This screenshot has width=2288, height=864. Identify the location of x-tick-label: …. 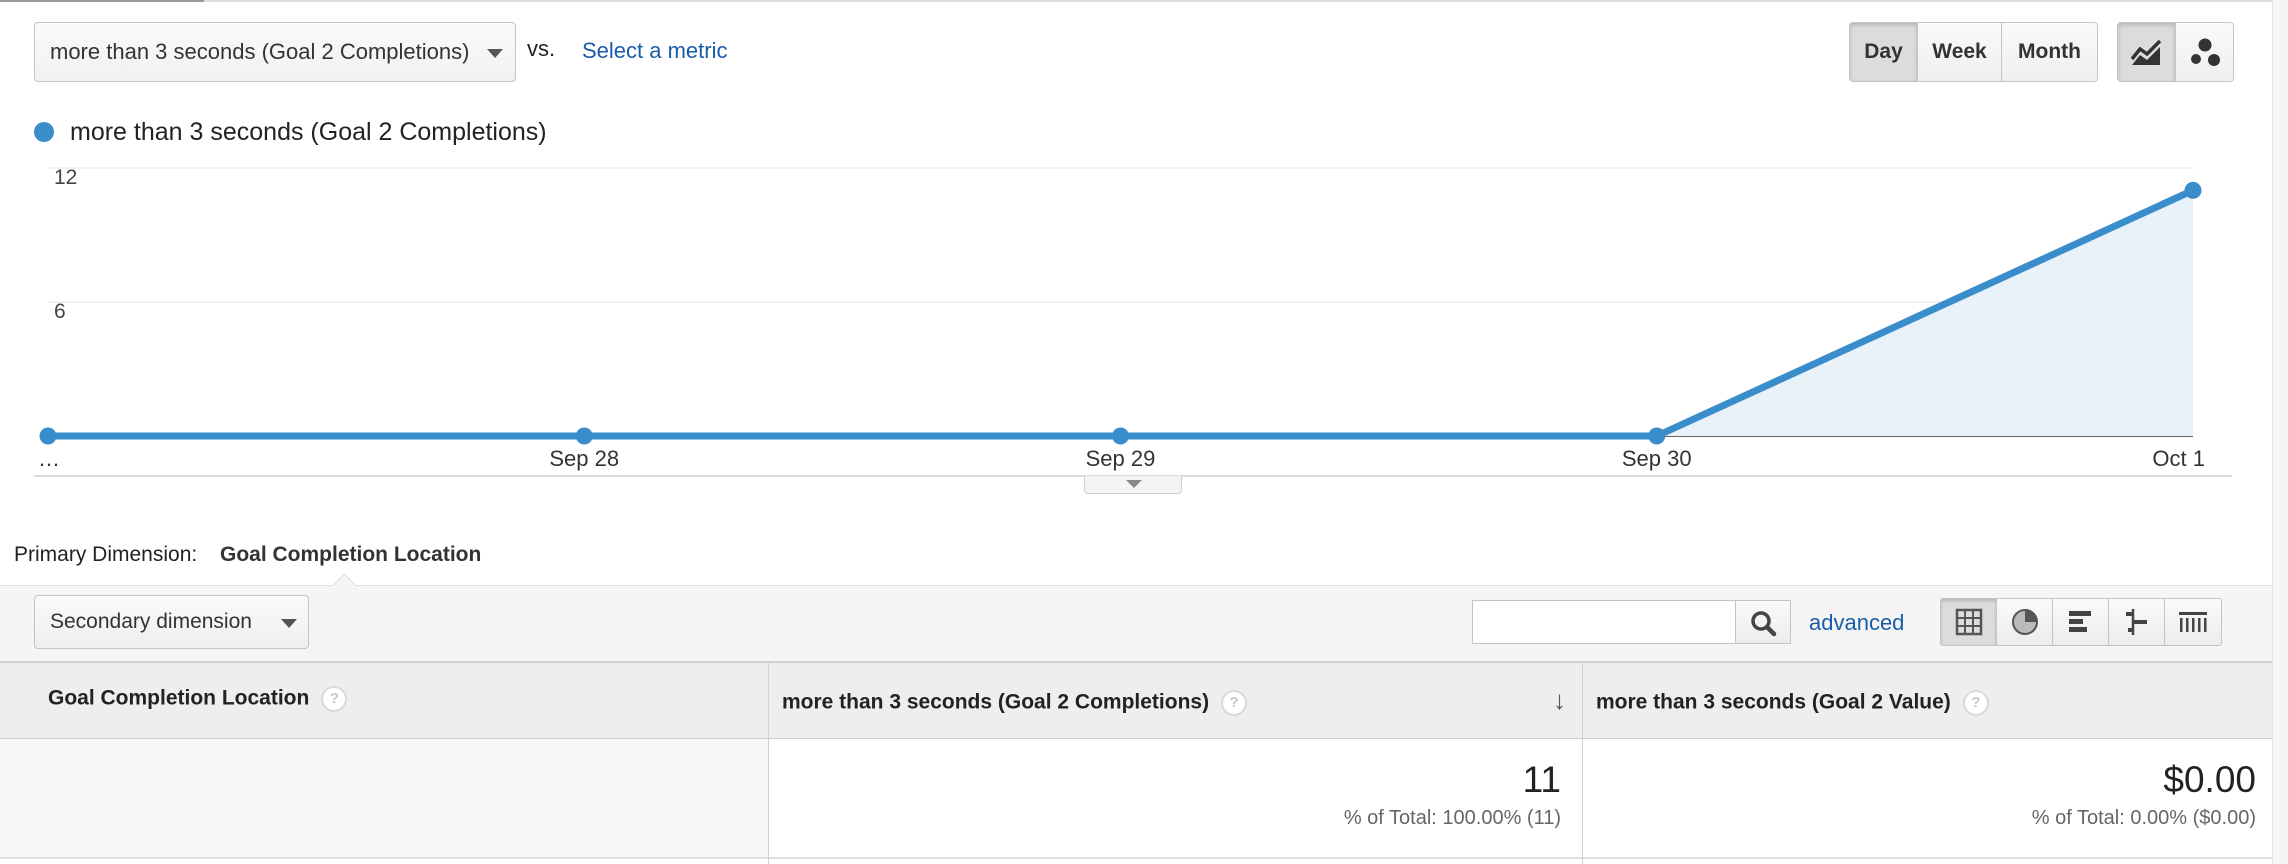
(49, 458).